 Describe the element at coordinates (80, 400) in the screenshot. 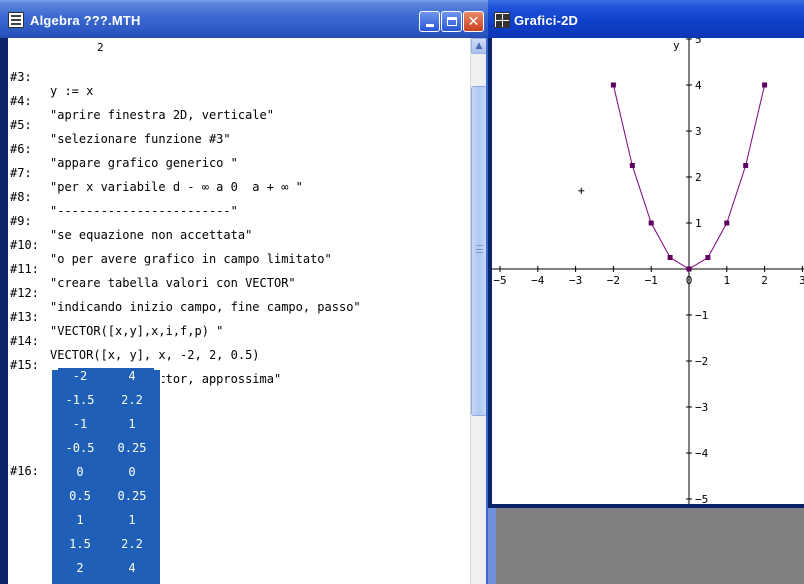

I see `matrix-cell-x: -1.5` at that location.